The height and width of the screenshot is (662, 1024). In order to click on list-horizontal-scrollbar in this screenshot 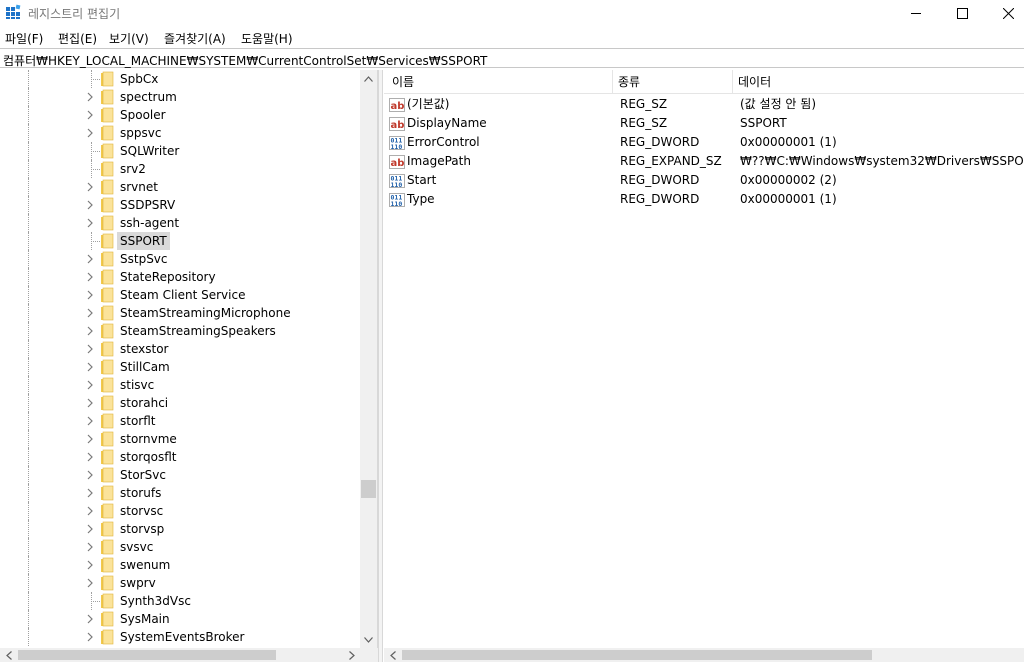, I will do `click(704, 655)`.